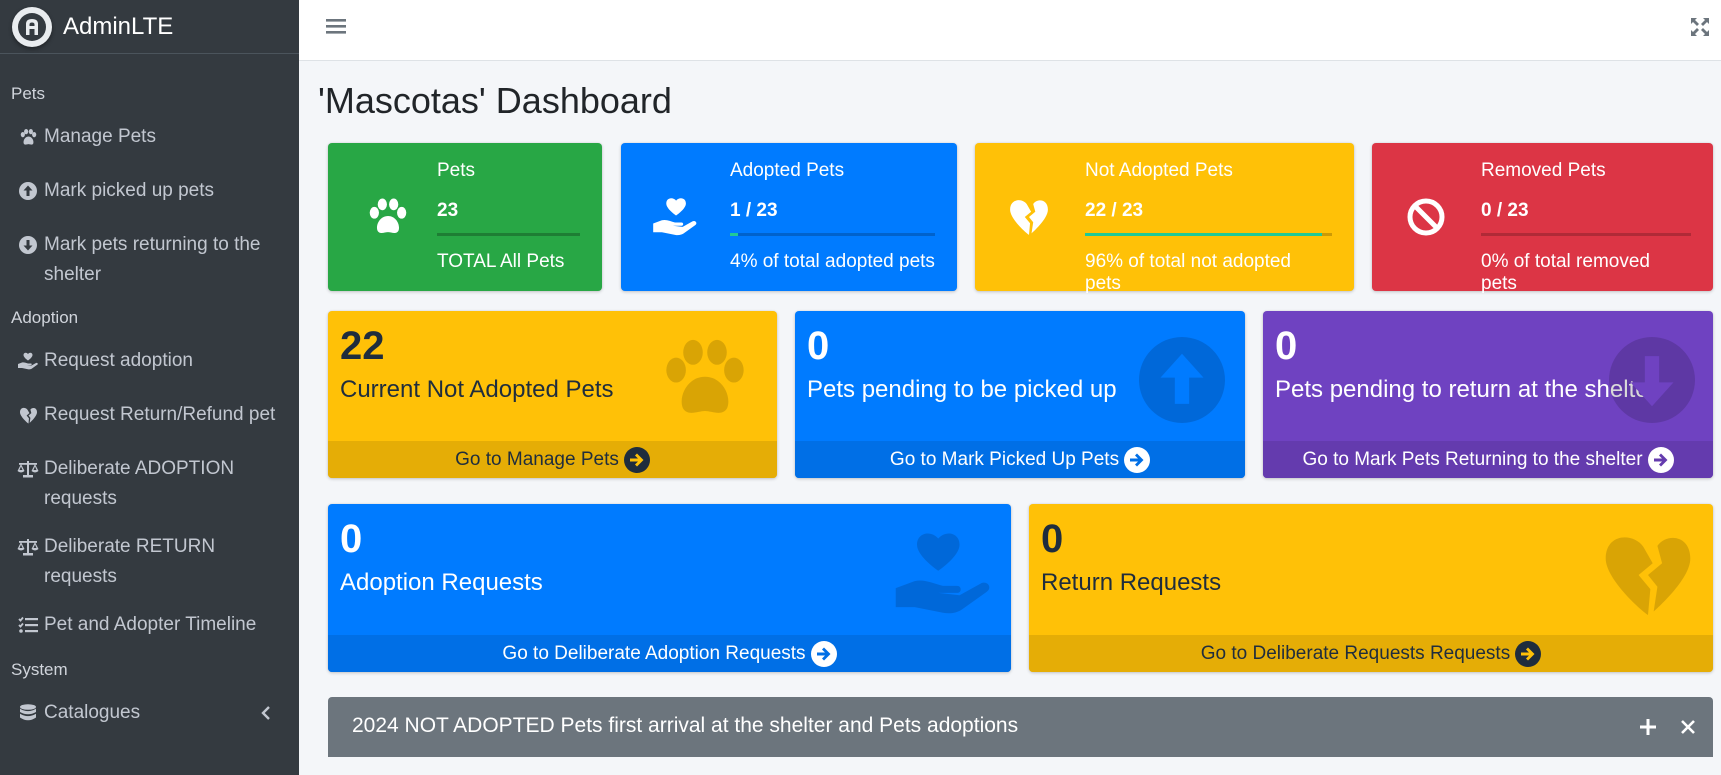 This screenshot has width=1721, height=775. I want to click on sidebar-item-label: Pet and Adopter Timeline, so click(150, 624).